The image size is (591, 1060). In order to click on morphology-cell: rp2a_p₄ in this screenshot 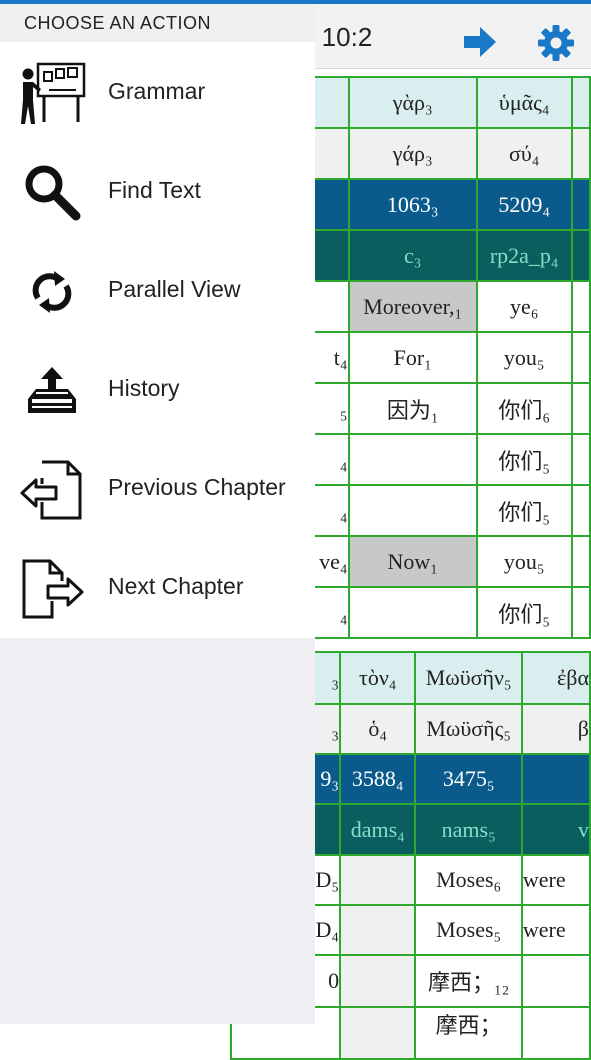, I will do `click(524, 255)`.